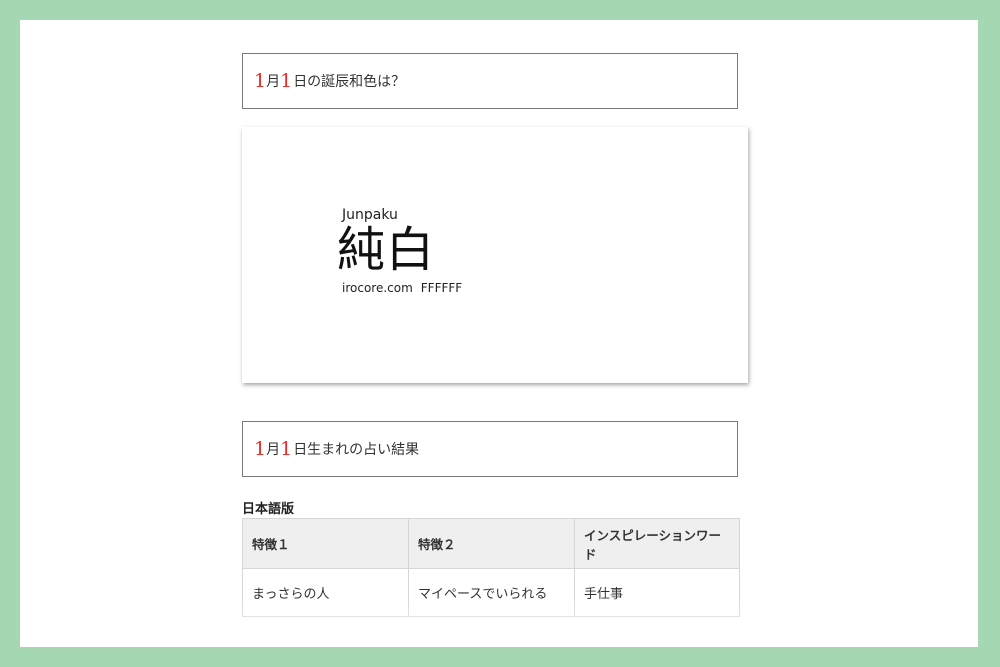 This screenshot has width=1000, height=667. What do you see at coordinates (657, 592) in the screenshot?
I see `table-cell: 手仕事` at bounding box center [657, 592].